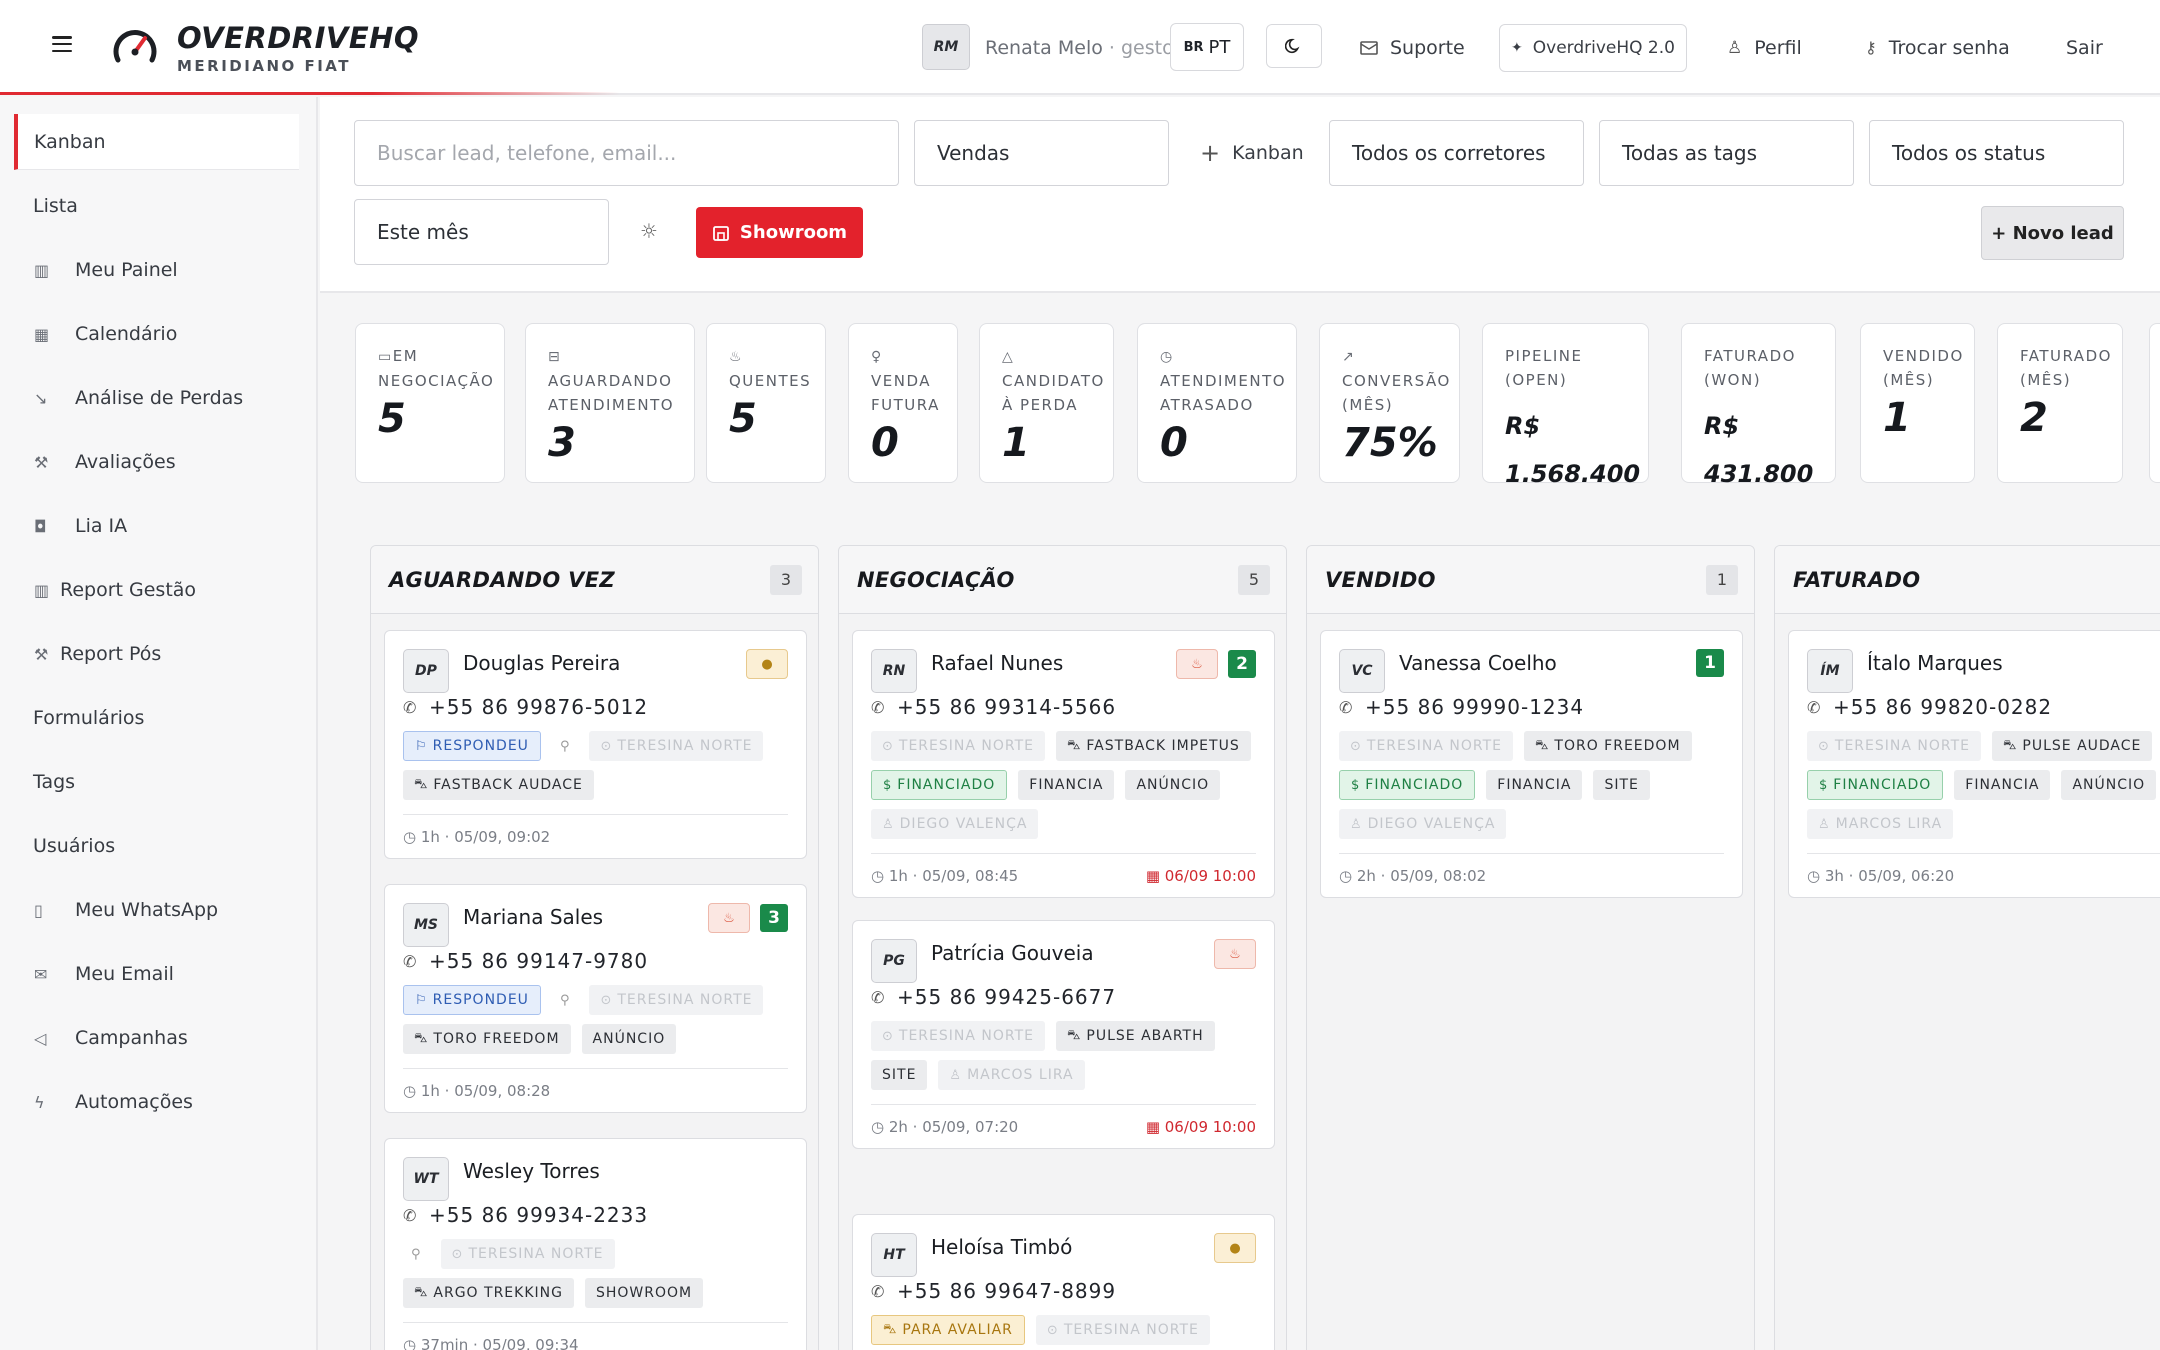 The width and height of the screenshot is (2160, 1350). Describe the element at coordinates (595, 961) in the screenshot. I see `lead-phone: ✆ +55 86 99147-9780` at that location.